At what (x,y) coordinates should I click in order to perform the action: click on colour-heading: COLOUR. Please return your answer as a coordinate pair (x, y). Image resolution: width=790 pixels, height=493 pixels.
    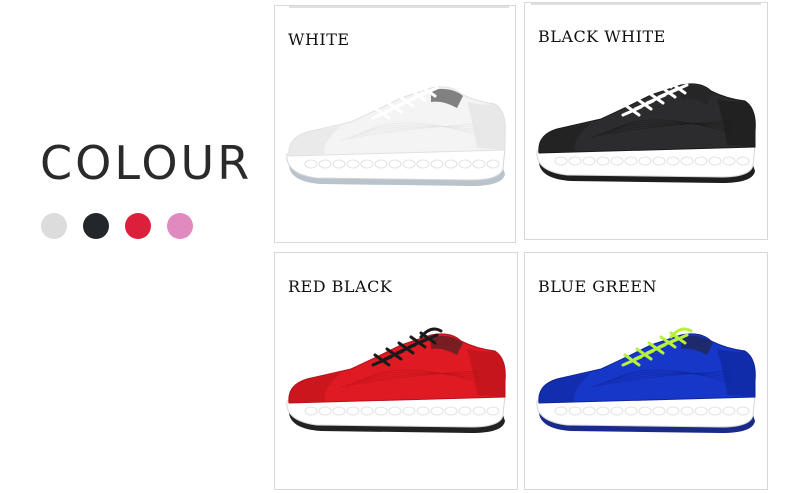
    Looking at the image, I should click on (146, 163).